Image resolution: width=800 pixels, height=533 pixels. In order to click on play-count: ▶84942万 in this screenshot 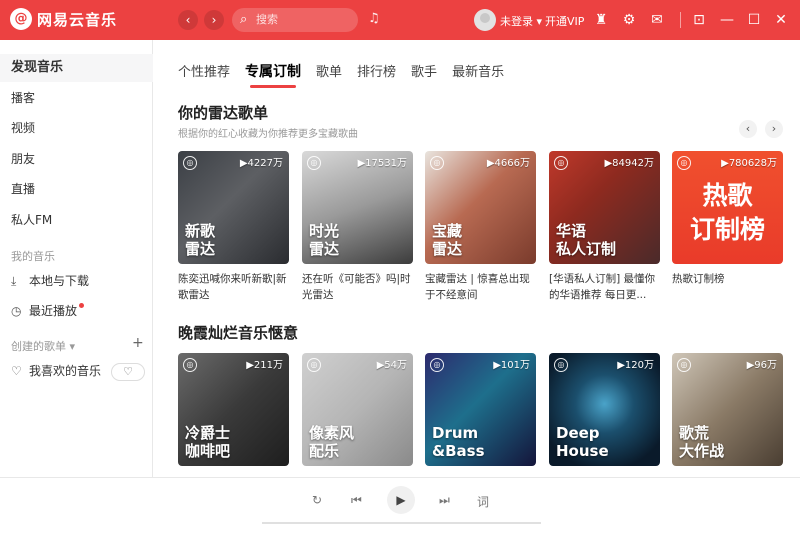, I will do `click(629, 163)`.